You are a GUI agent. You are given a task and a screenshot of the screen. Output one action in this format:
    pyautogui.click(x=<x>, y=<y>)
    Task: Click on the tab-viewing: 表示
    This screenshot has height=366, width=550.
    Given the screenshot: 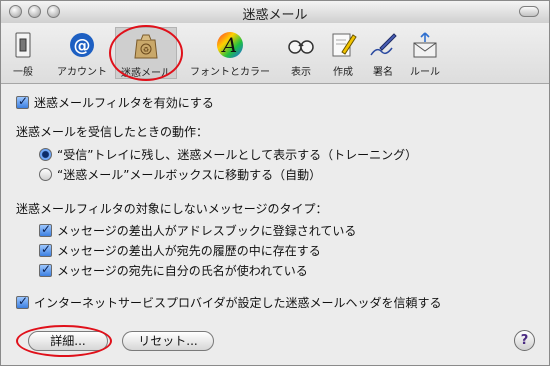 What is the action you would take?
    pyautogui.click(x=301, y=53)
    